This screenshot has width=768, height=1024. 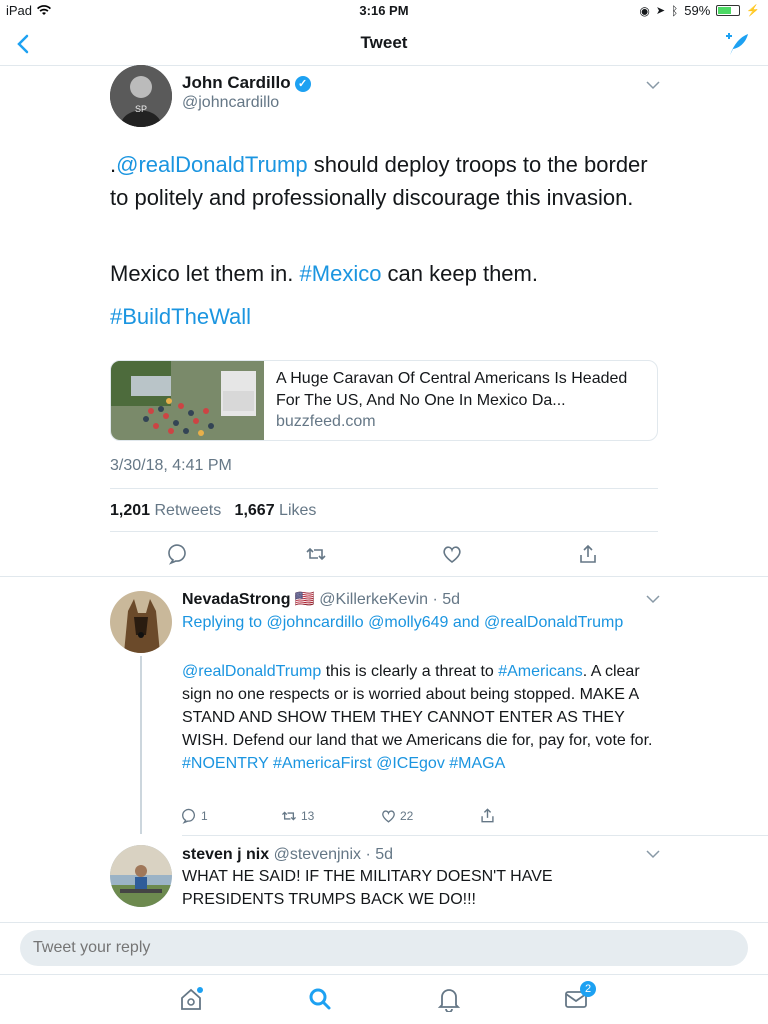 I want to click on bluetooth-icon: ᛒ, so click(x=675, y=10).